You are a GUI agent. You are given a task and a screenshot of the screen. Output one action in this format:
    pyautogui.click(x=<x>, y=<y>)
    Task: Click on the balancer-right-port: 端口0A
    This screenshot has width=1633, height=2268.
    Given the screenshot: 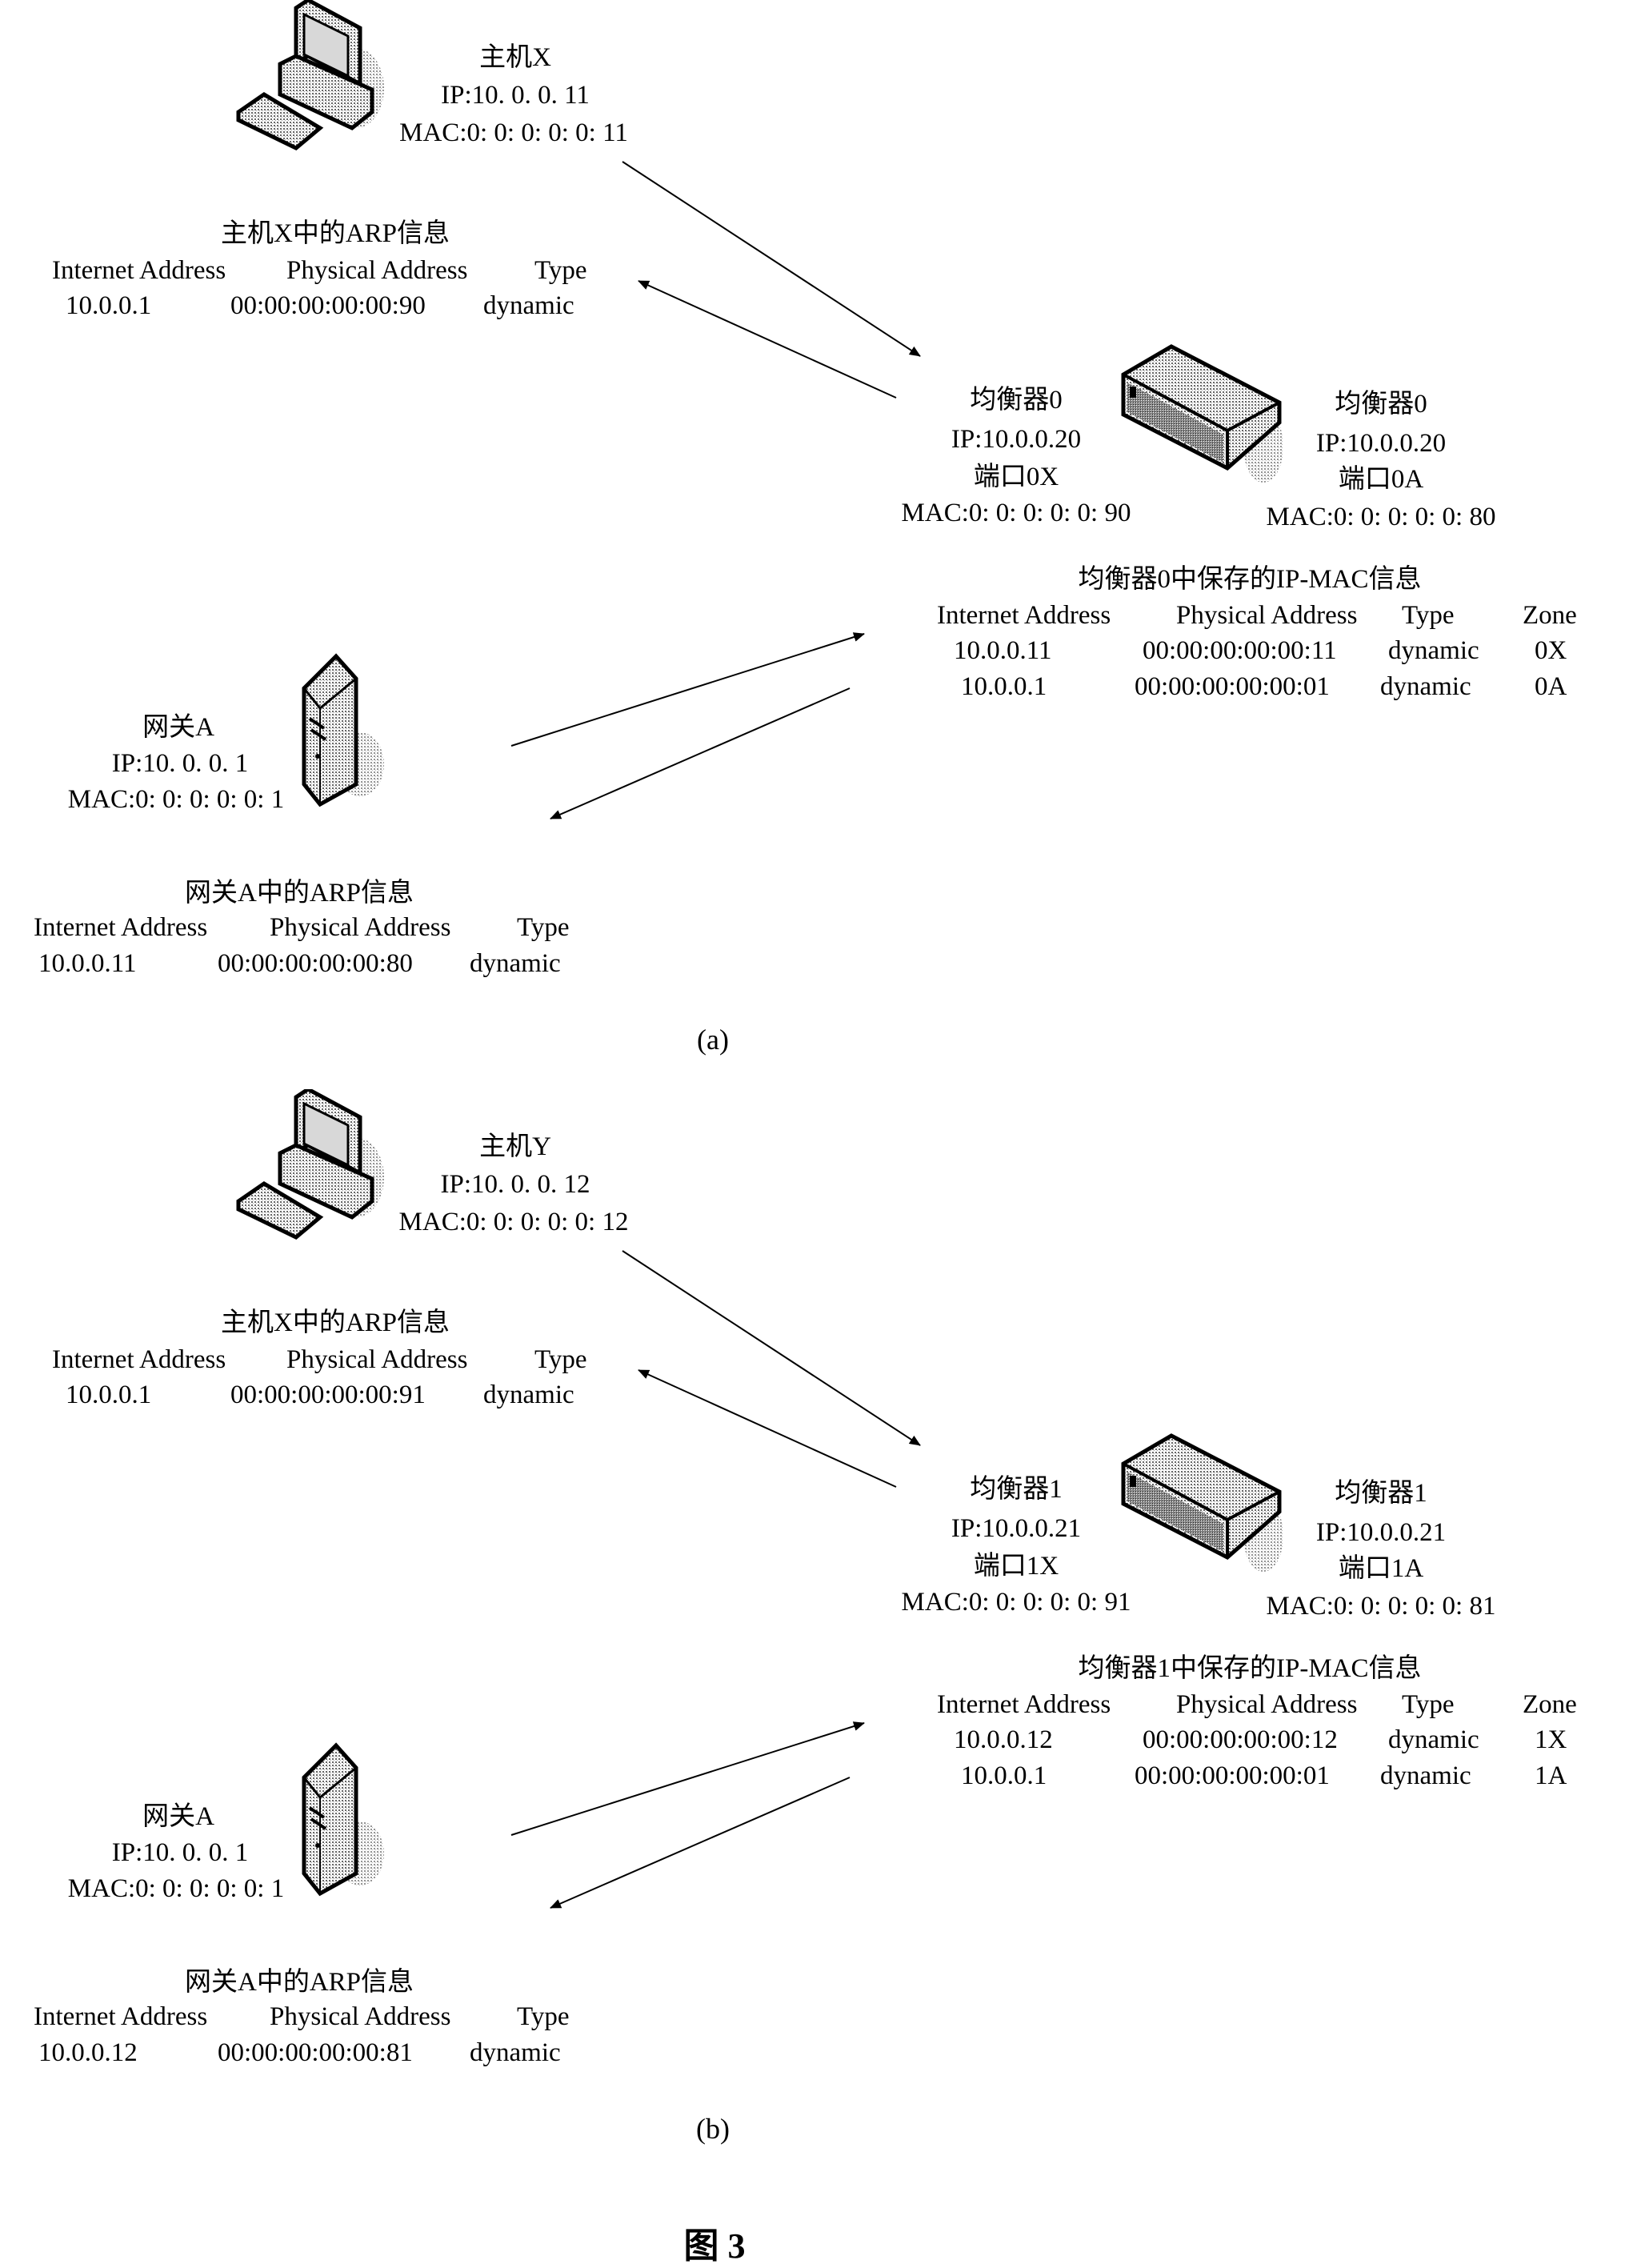 What is the action you would take?
    pyautogui.click(x=1381, y=479)
    